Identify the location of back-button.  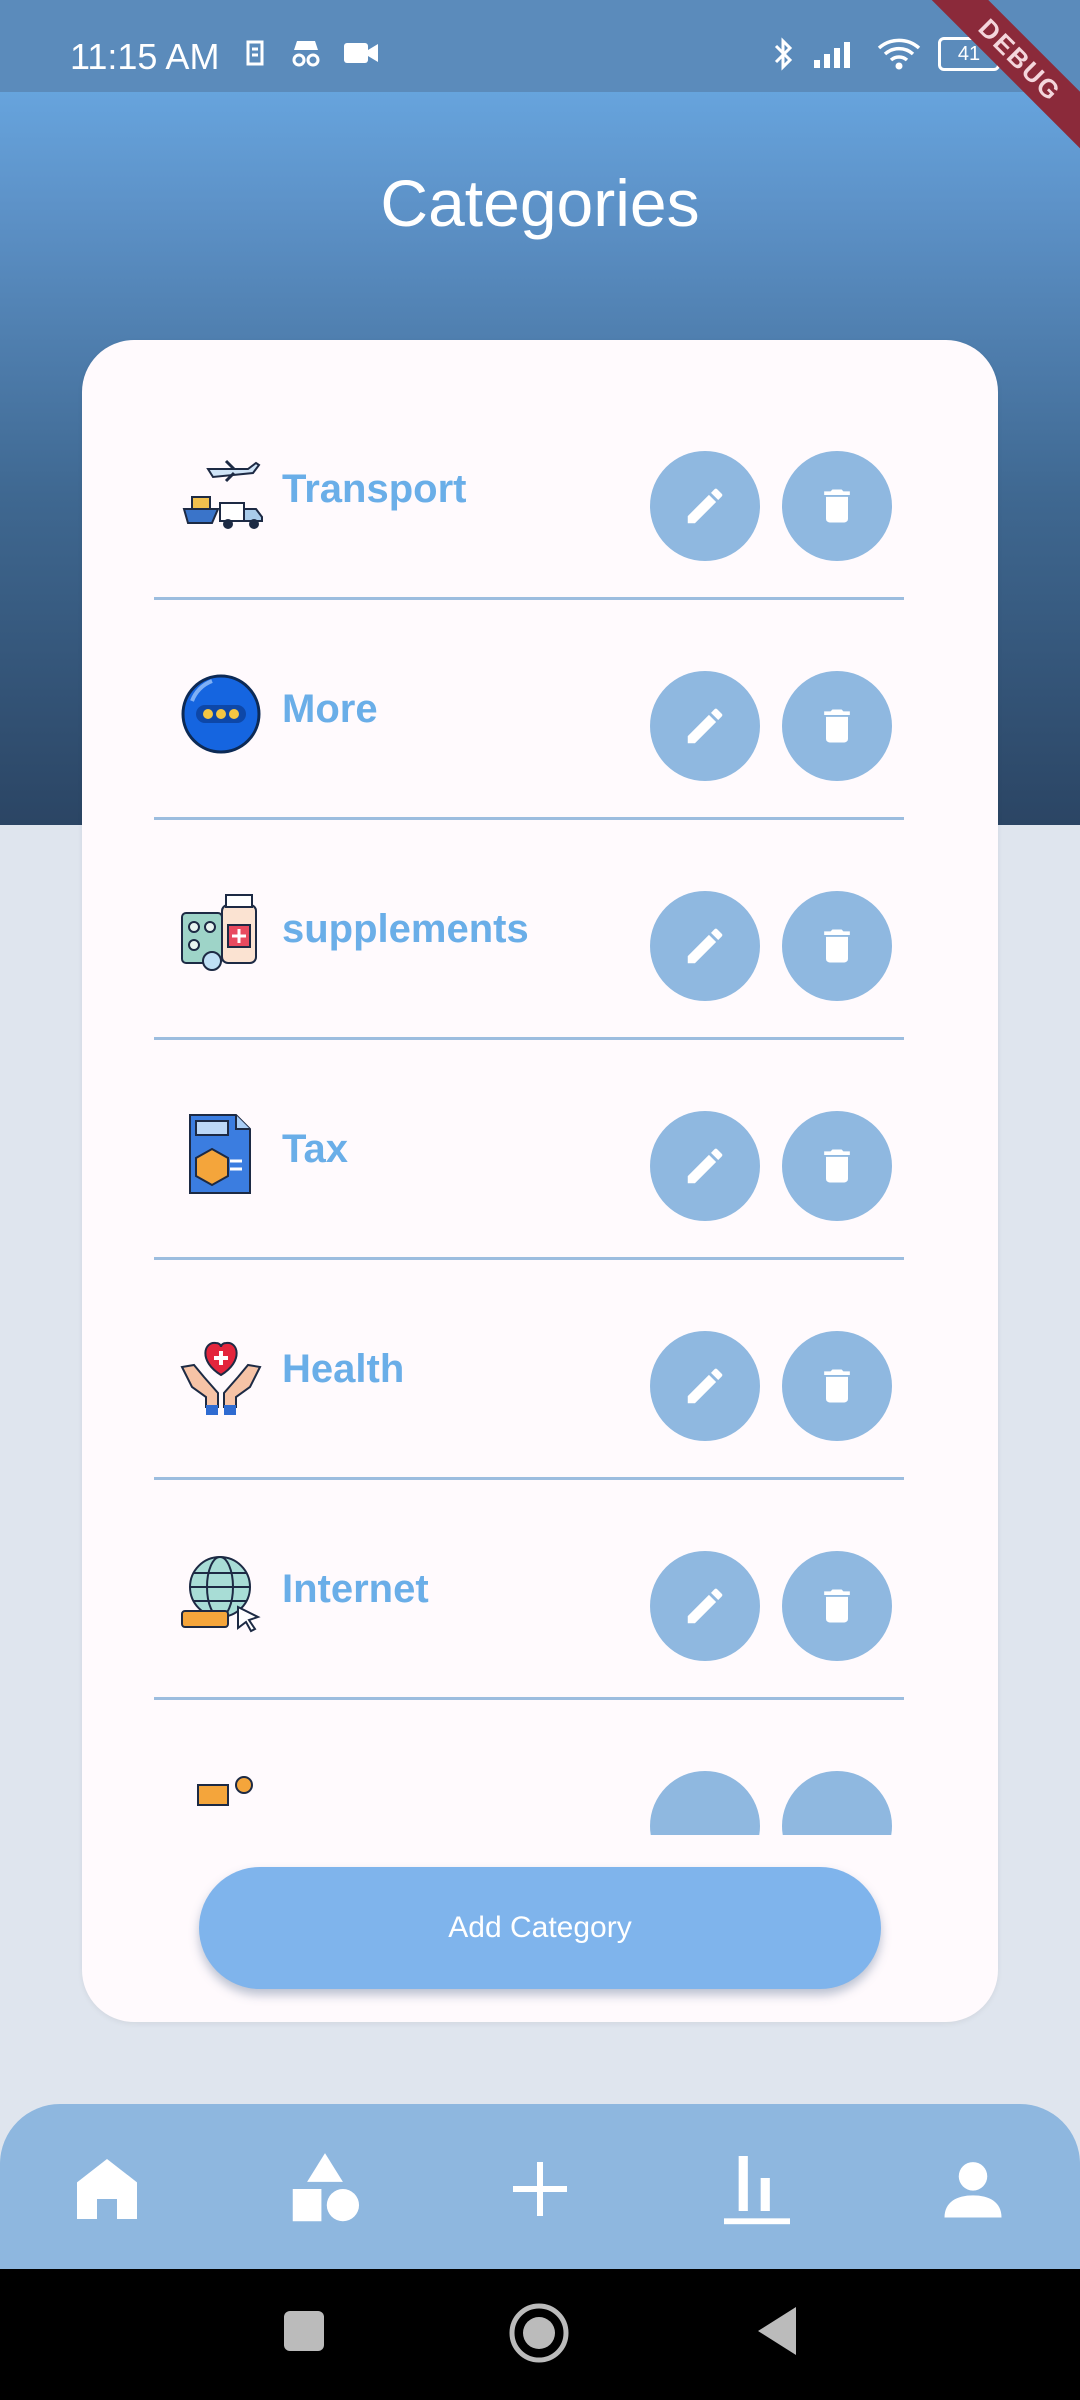
(776, 2333).